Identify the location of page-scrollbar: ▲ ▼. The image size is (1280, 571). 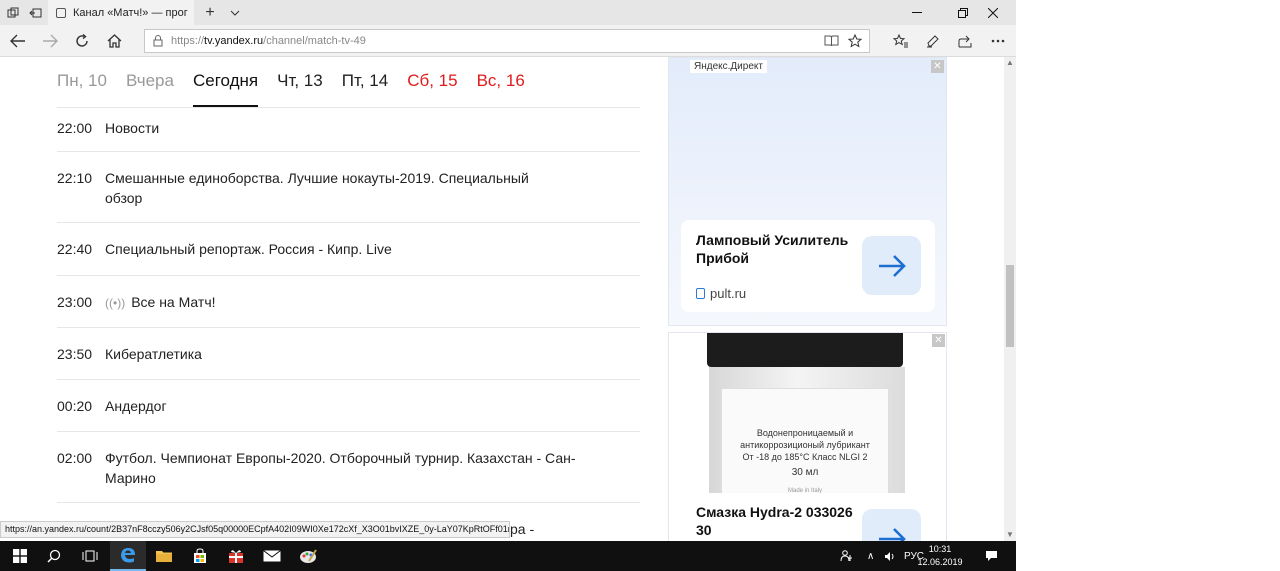
(1010, 299).